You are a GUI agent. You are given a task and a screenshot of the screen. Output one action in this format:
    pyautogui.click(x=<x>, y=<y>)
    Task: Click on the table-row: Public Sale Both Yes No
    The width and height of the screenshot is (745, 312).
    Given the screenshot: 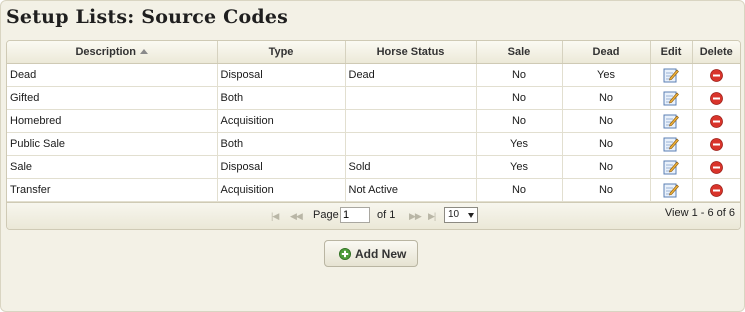 What is the action you would take?
    pyautogui.click(x=373, y=144)
    